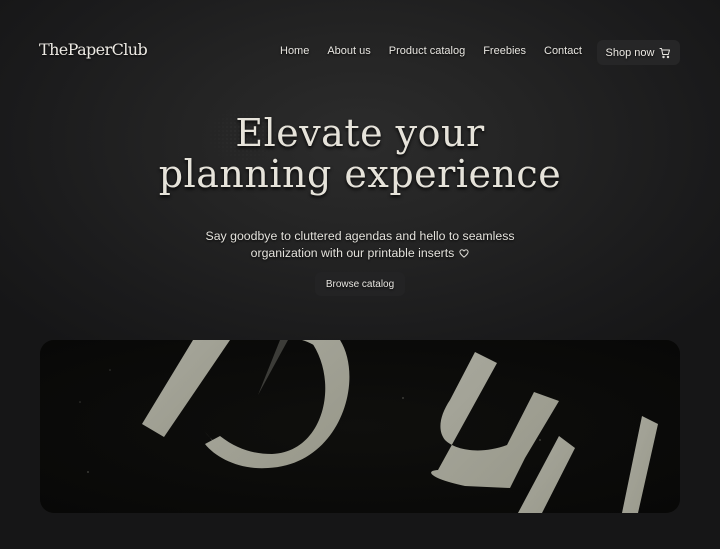 This screenshot has width=720, height=549. What do you see at coordinates (427, 51) in the screenshot?
I see `nav-item-product-catalog: Product catalog` at bounding box center [427, 51].